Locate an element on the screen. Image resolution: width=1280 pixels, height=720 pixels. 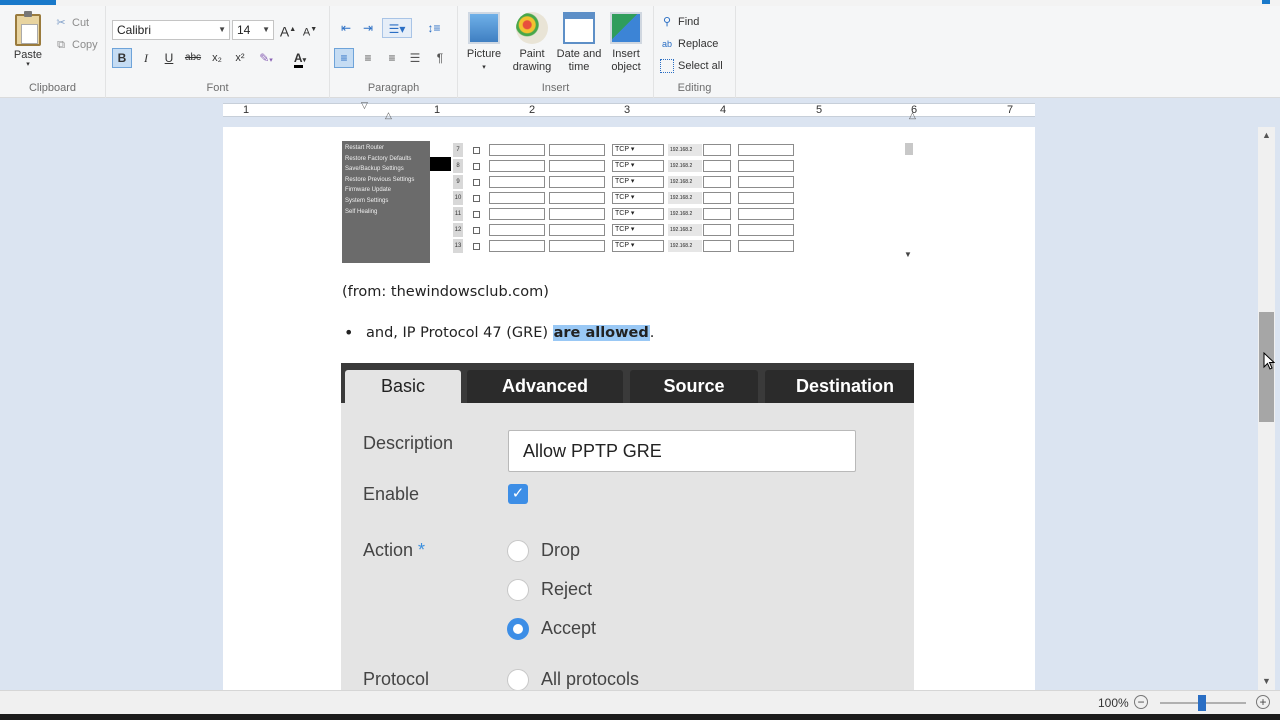
bold-button: B is located at coordinates (122, 58).